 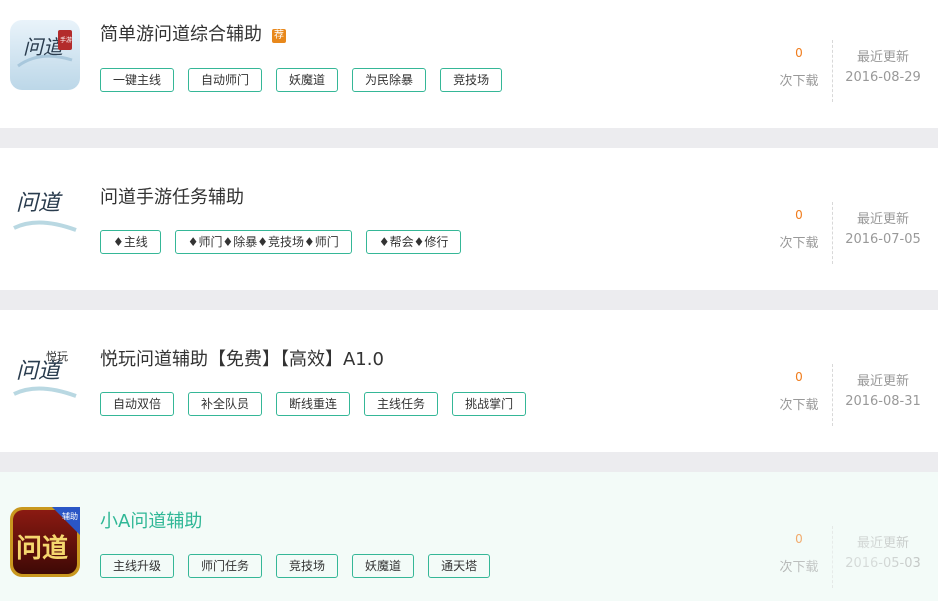 What do you see at coordinates (883, 563) in the screenshot?
I see `update-date: 2016-05-03` at bounding box center [883, 563].